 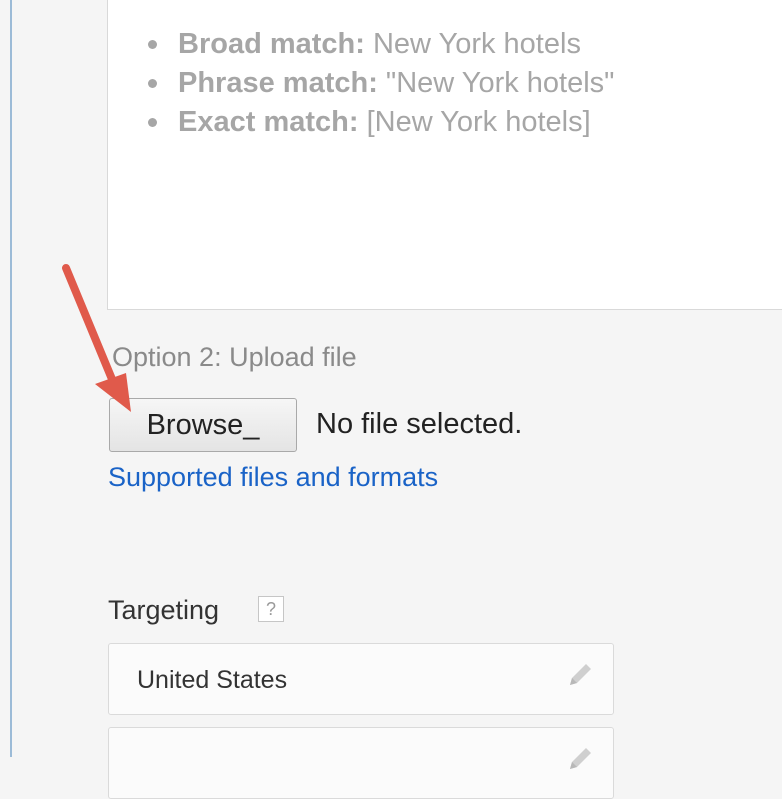 What do you see at coordinates (203, 425) in the screenshot?
I see `browse-button: Browse_` at bounding box center [203, 425].